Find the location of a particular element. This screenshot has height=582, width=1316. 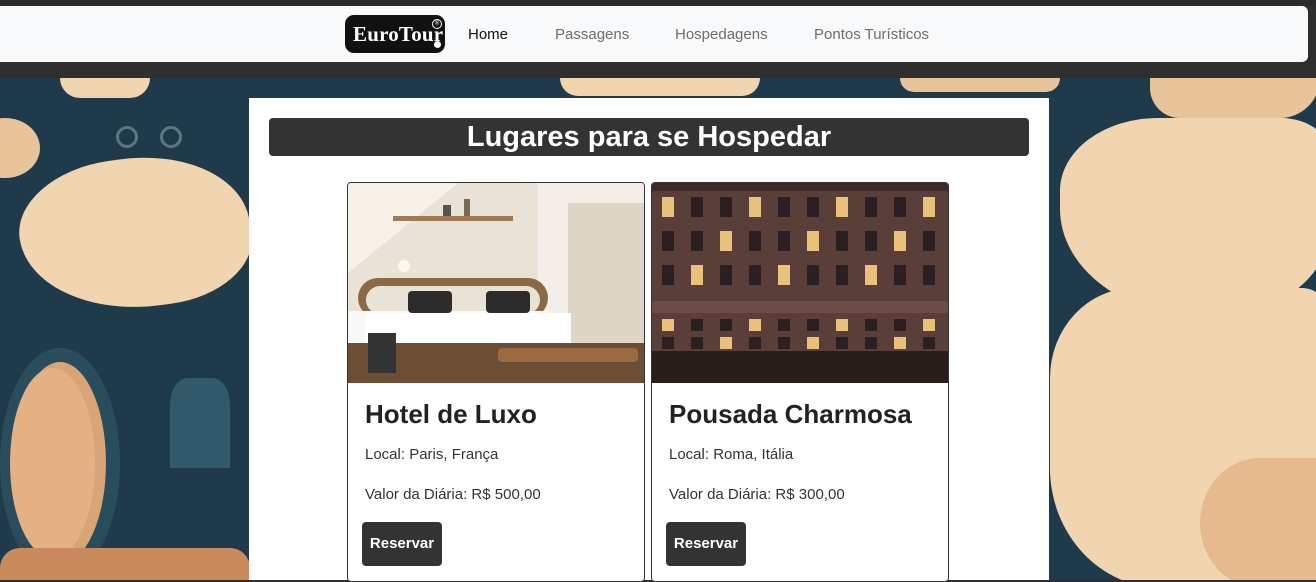

nav-hospedagens: Hospedagens is located at coordinates (721, 34).